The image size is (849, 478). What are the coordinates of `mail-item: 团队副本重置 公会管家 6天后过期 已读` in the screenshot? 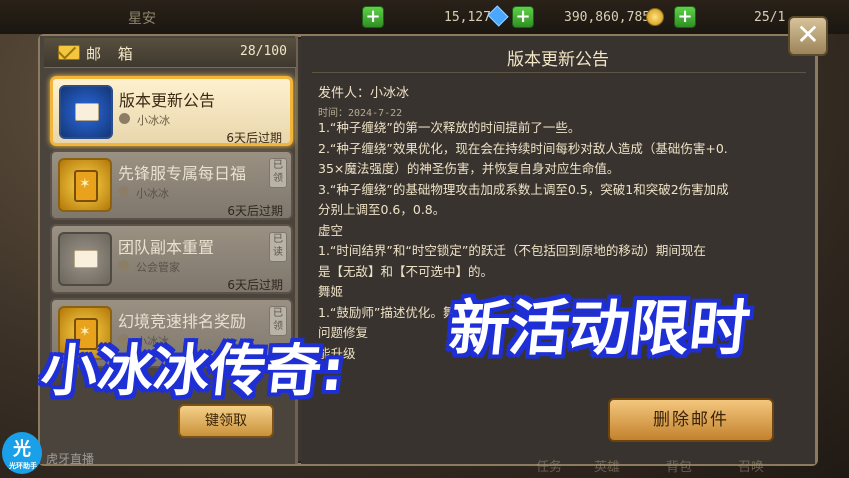 It's located at (171, 259).